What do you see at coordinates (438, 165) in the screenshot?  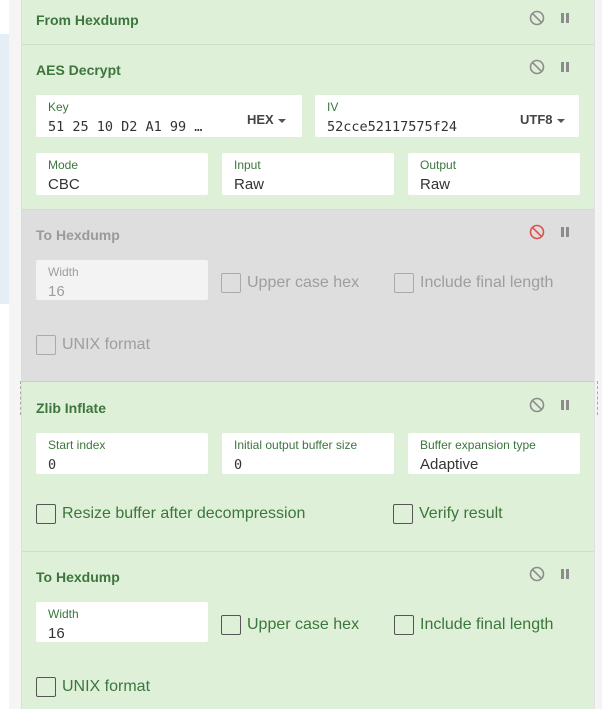 I see `output-label: Output` at bounding box center [438, 165].